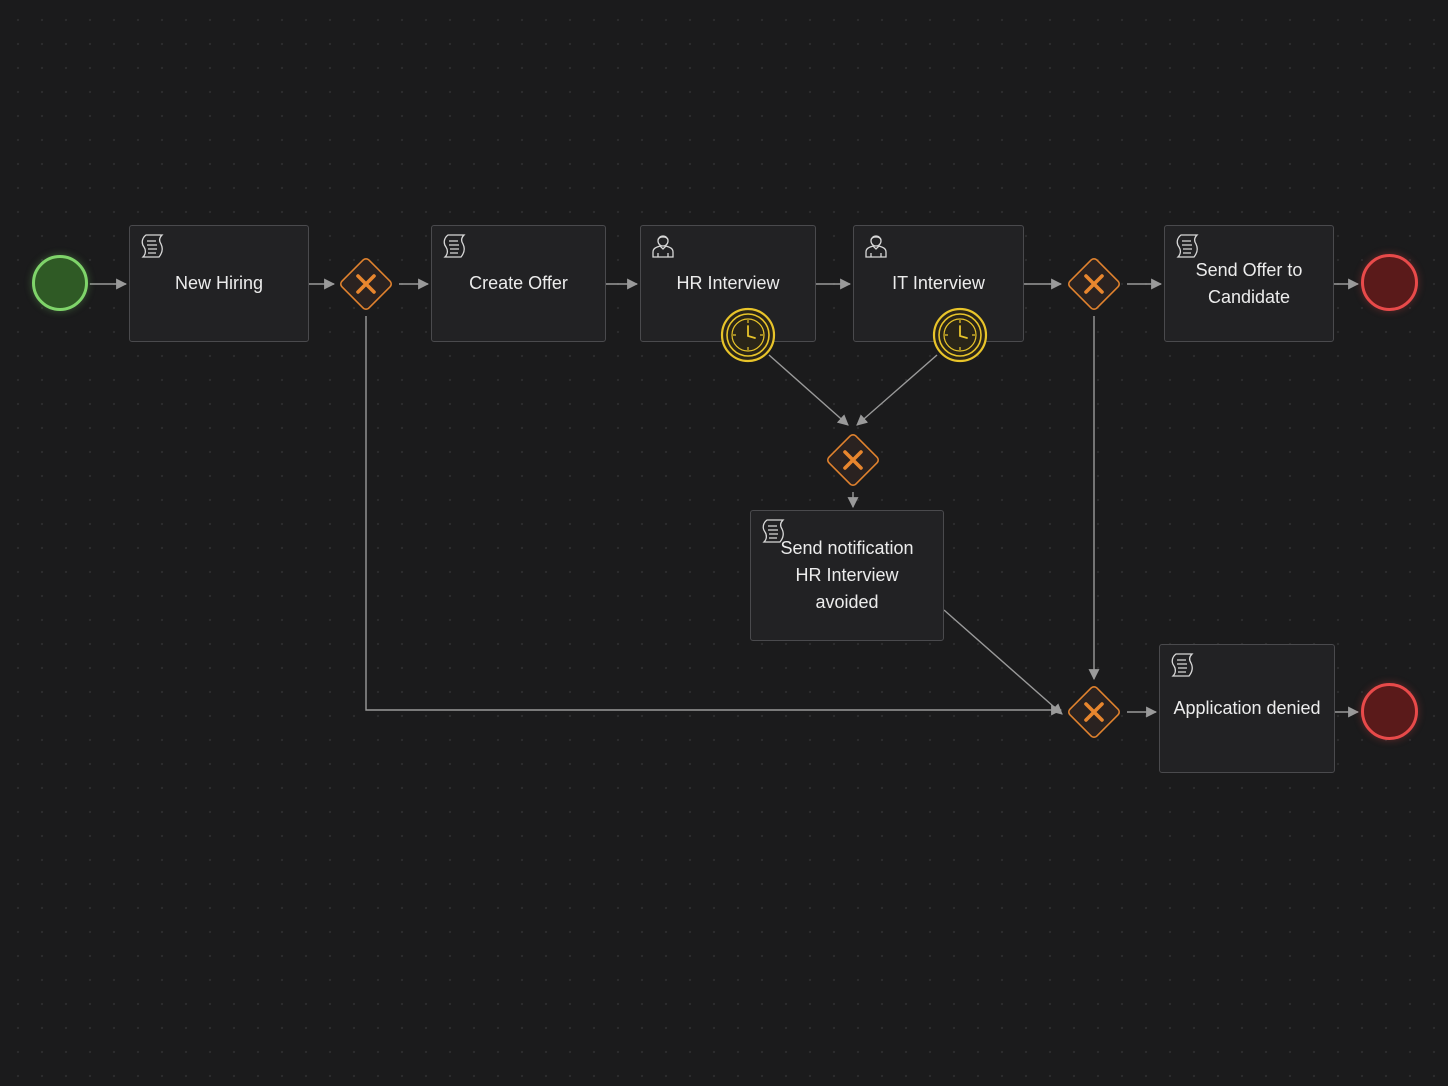 The width and height of the screenshot is (1448, 1086). I want to click on flow-it-timer-to-gateway, so click(897, 390).